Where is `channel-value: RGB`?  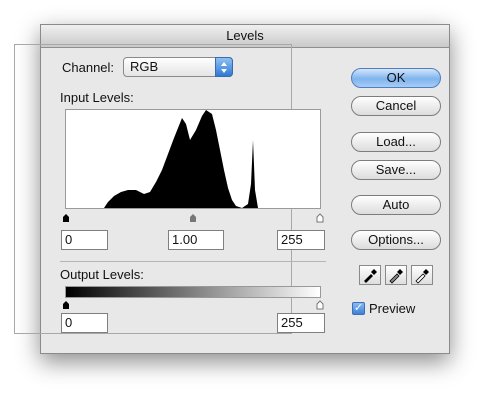 channel-value: RGB is located at coordinates (144, 66).